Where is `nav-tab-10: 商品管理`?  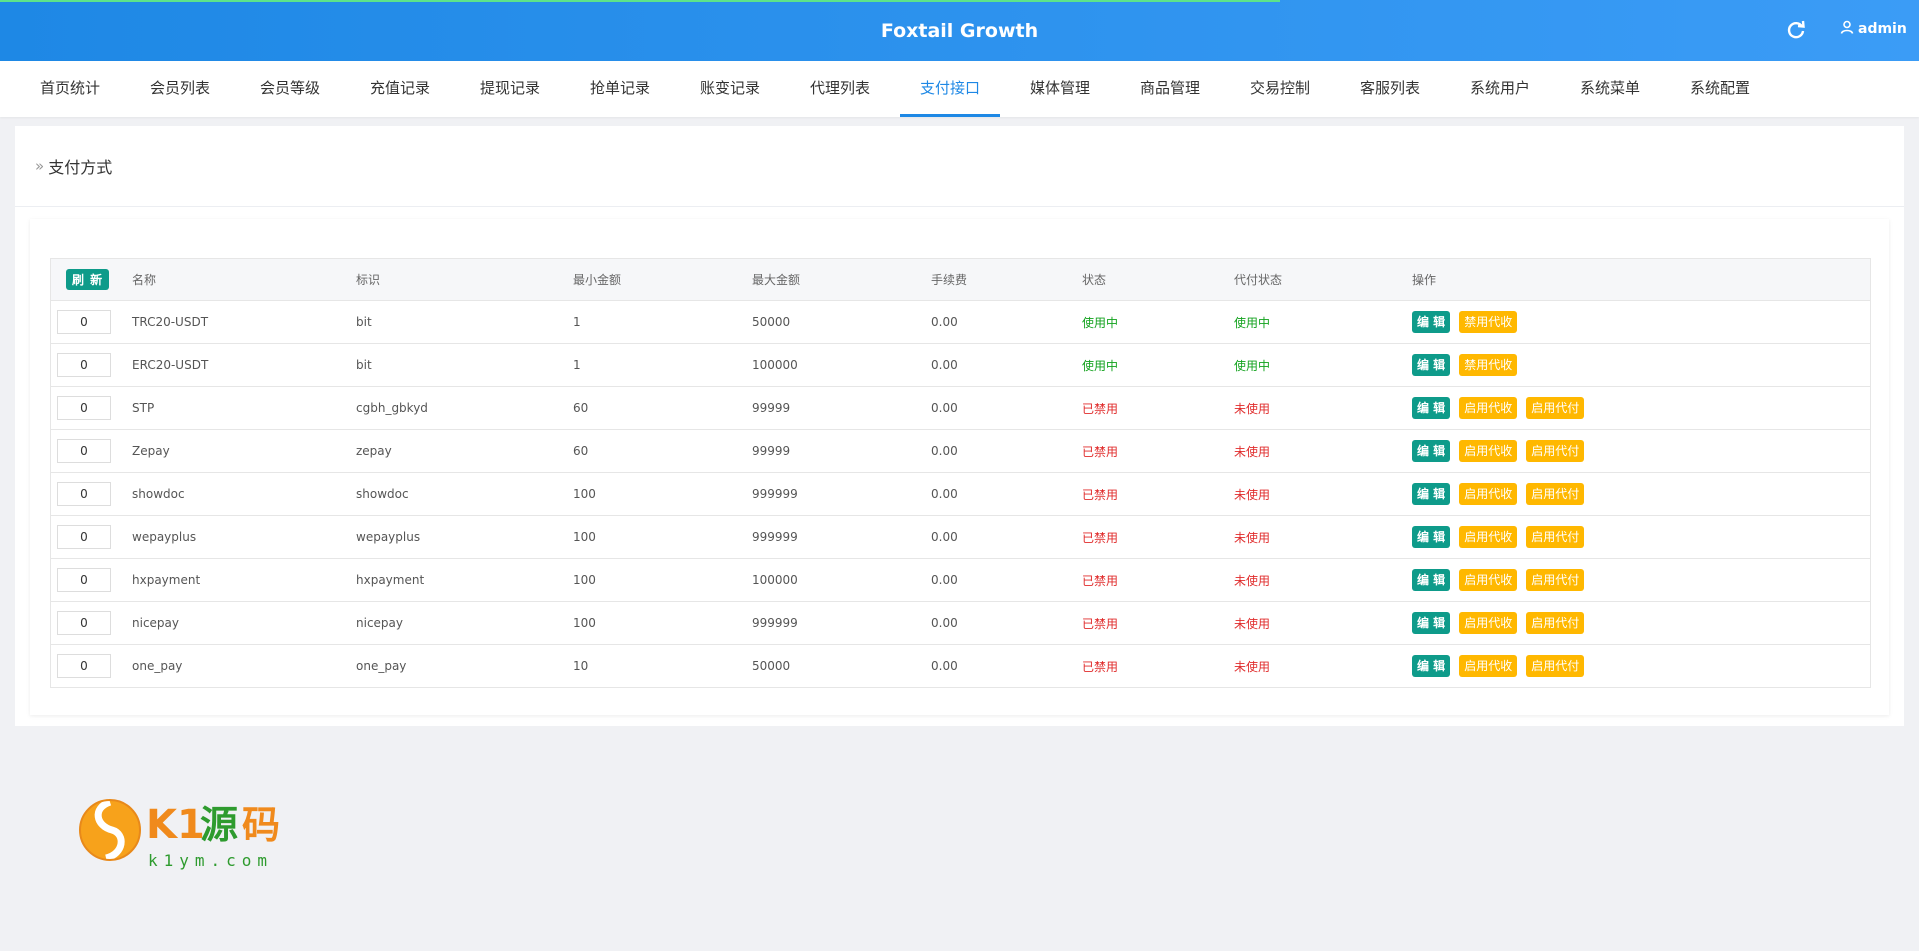
nav-tab-10: 商品管理 is located at coordinates (1170, 89).